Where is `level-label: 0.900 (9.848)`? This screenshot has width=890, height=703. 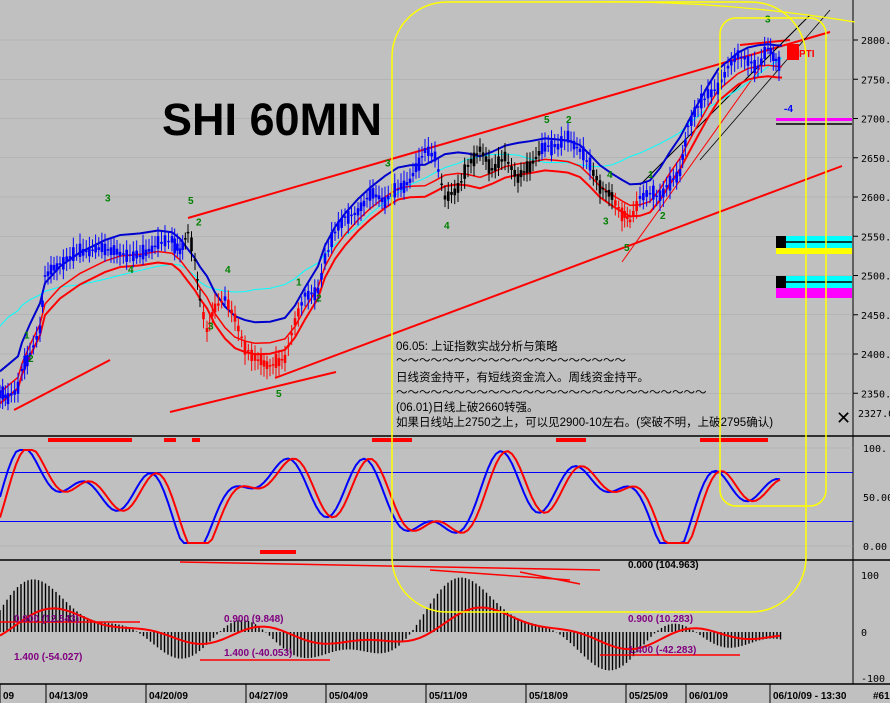 level-label: 0.900 (9.848) is located at coordinates (254, 619).